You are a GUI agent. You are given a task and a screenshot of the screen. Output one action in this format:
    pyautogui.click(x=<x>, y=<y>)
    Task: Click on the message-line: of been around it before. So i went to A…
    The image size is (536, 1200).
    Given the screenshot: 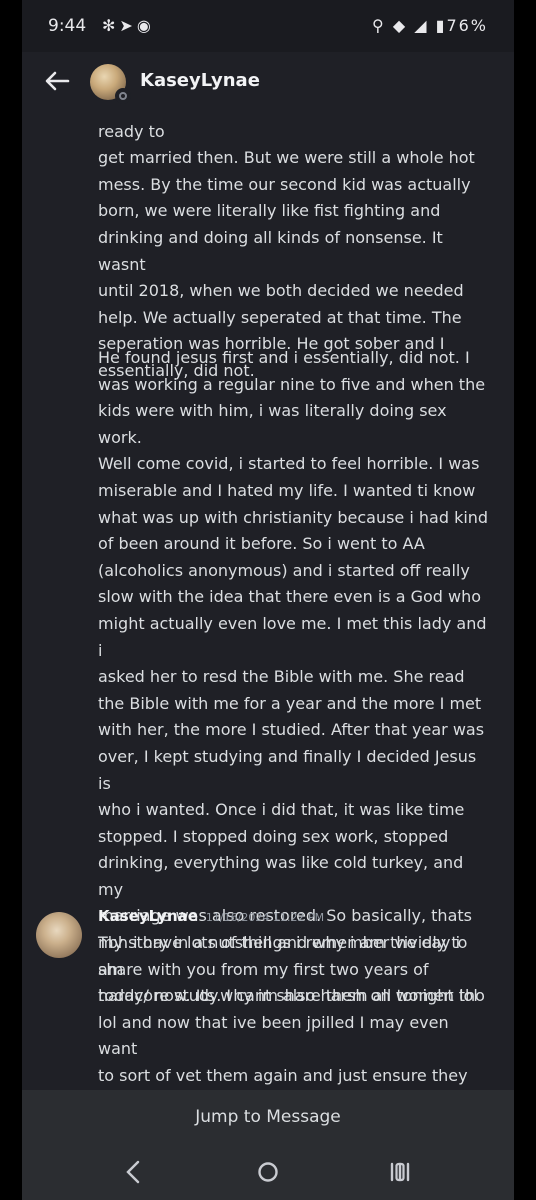 What is the action you would take?
    pyautogui.click(x=261, y=544)
    